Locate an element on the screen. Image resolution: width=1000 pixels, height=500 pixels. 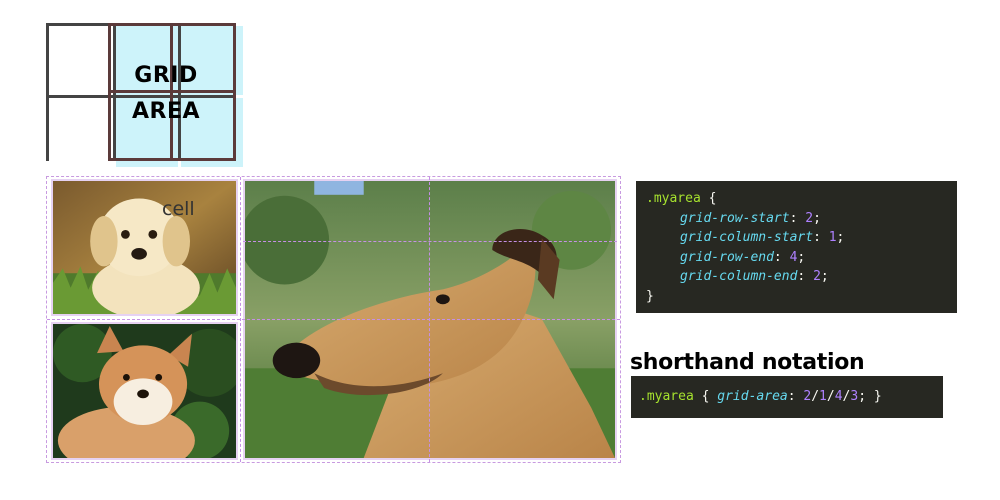
css-property: grid-area is located at coordinates (752, 396).